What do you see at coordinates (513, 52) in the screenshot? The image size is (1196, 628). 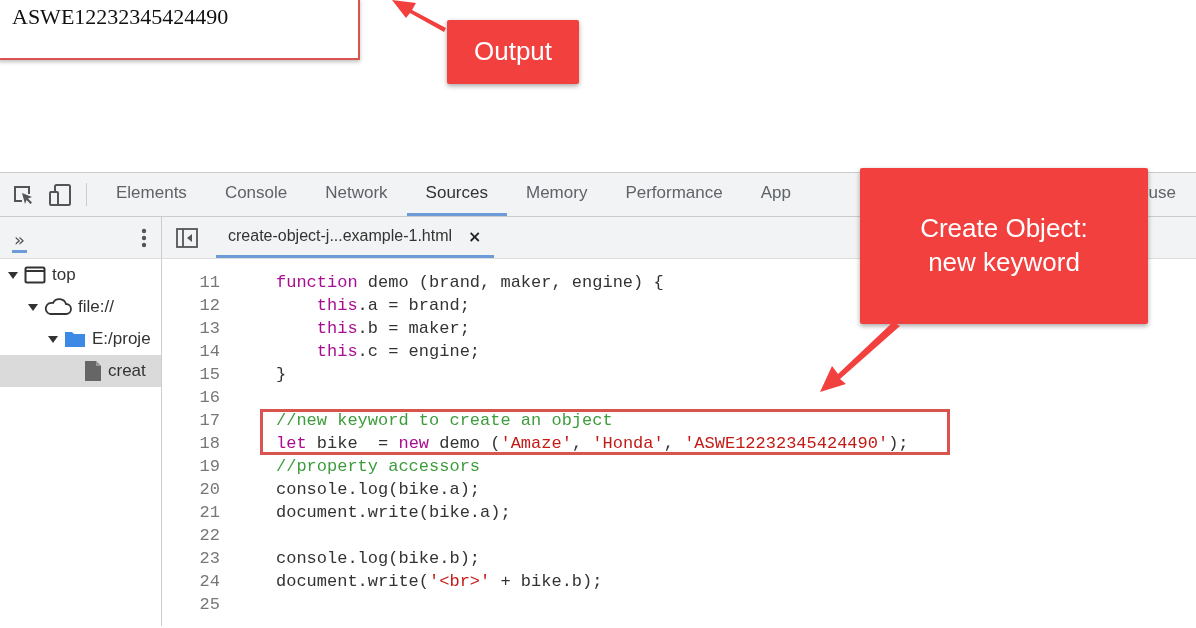 I see `callout-label: Output` at bounding box center [513, 52].